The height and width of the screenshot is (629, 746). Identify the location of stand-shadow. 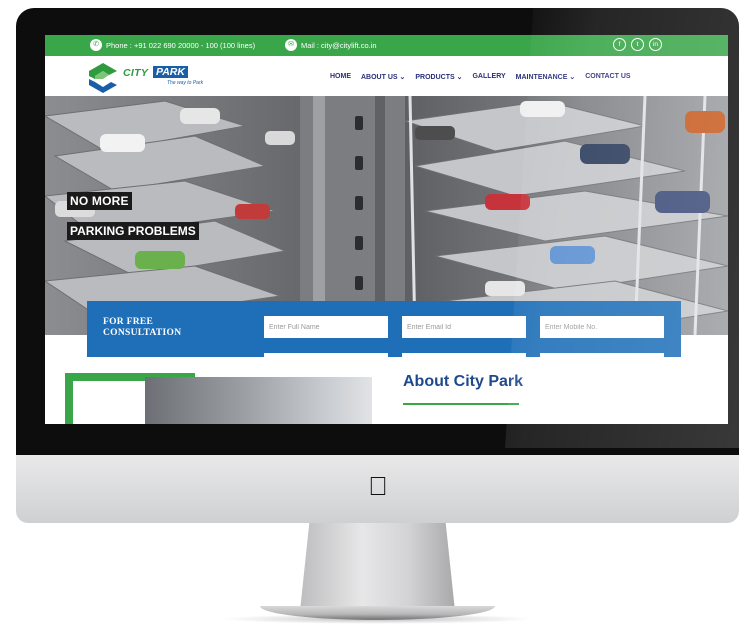
(377, 619).